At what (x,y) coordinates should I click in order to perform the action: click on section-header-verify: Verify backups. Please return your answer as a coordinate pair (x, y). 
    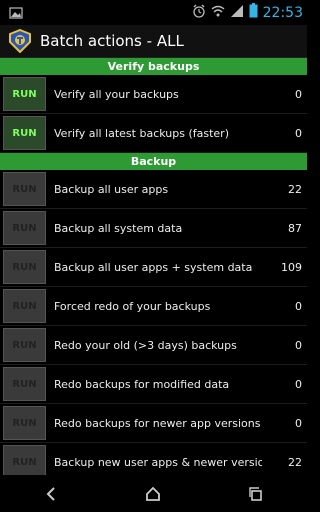
    Looking at the image, I should click on (153, 66).